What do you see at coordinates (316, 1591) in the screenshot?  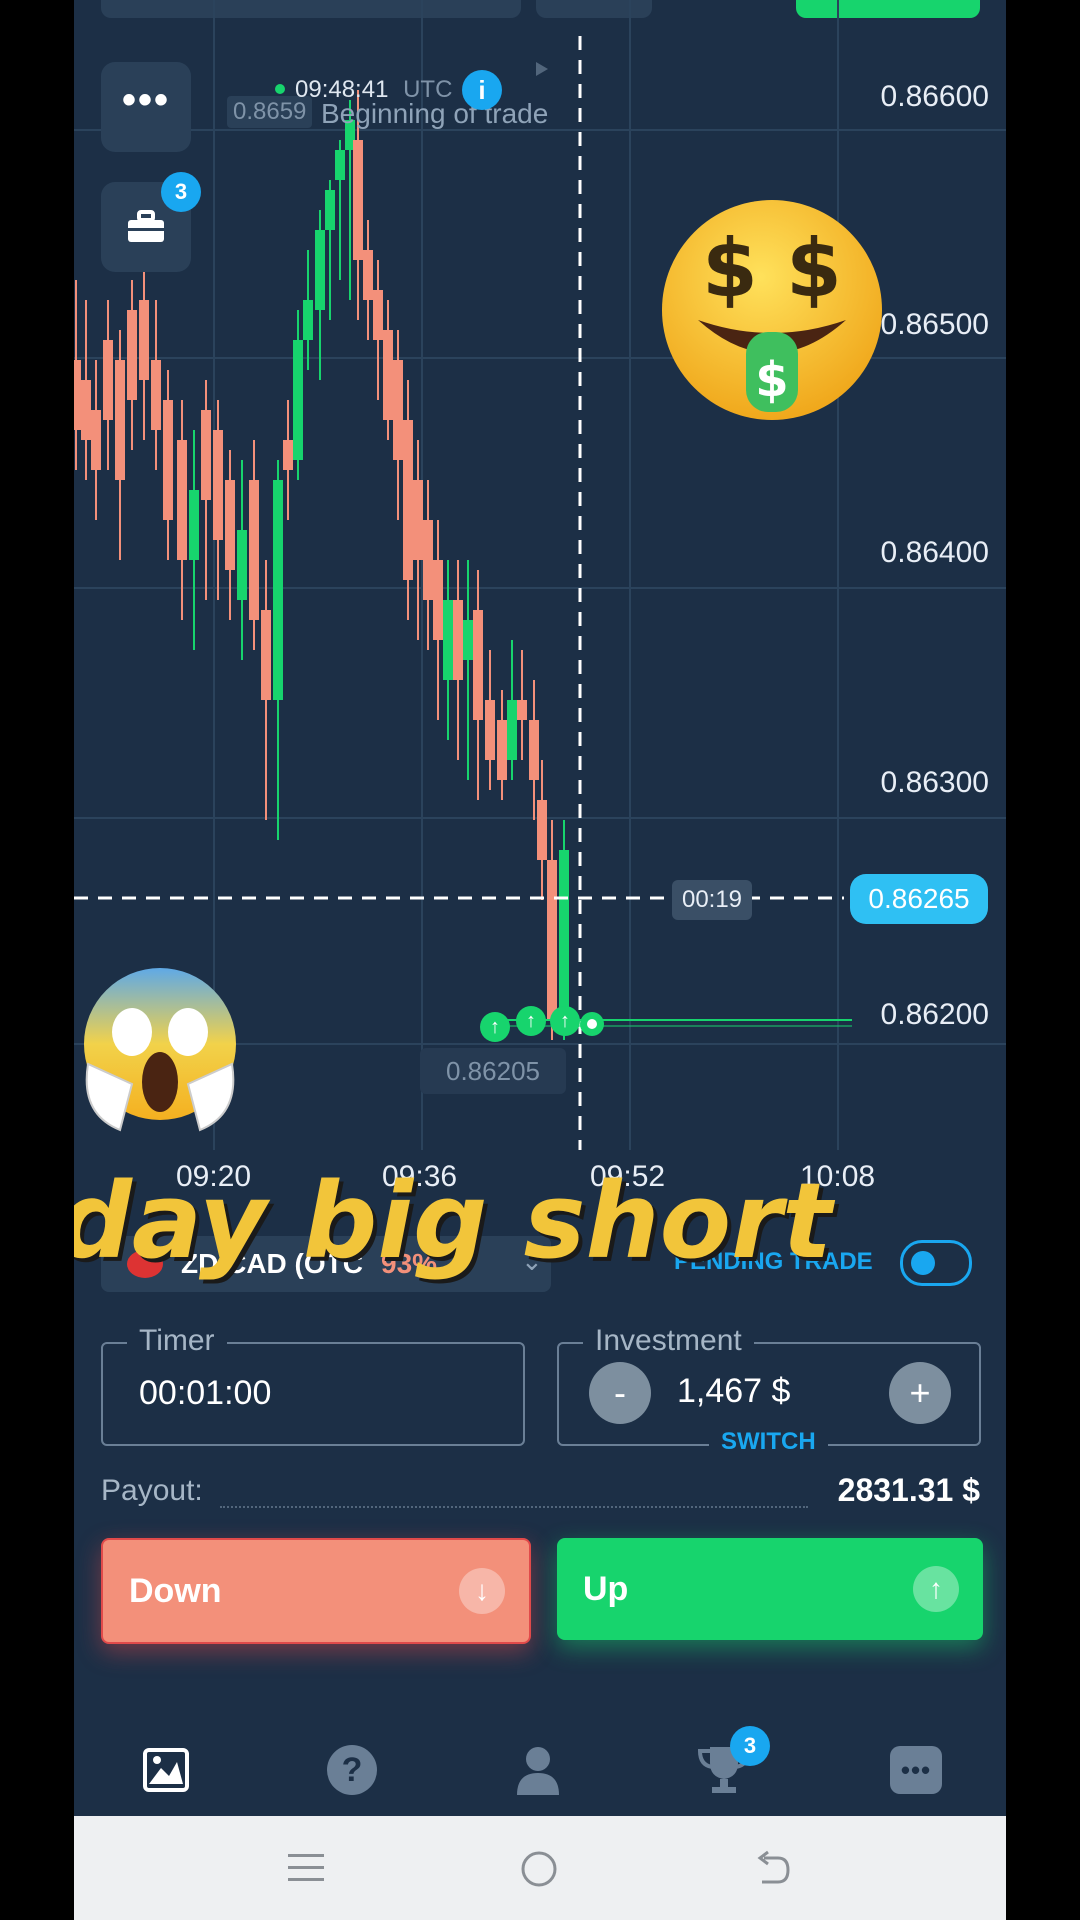 I see `down-button: Down ↓` at bounding box center [316, 1591].